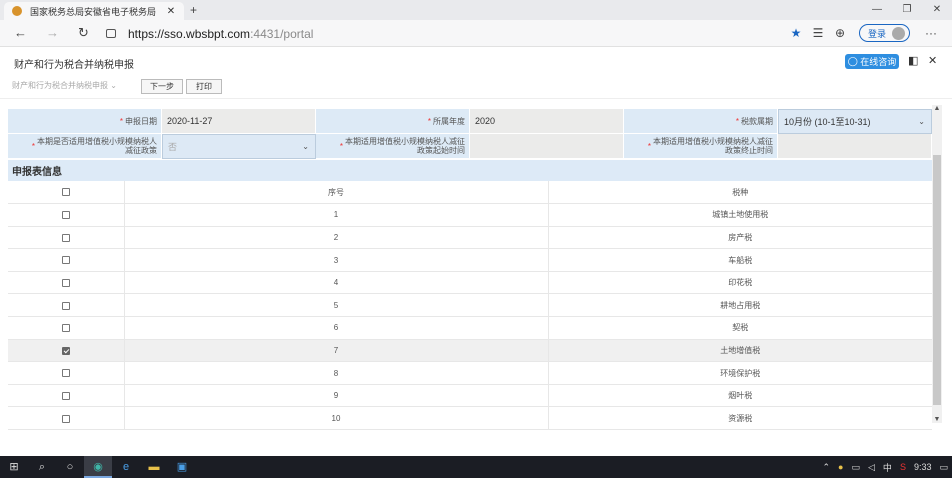  I want to click on favorites-list-icon: ☰, so click(818, 33).